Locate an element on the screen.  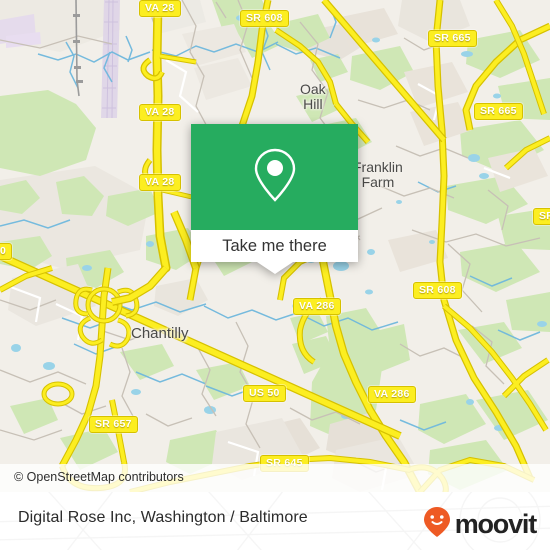
road-shield-va286-upper: VA 286 is located at coordinates (317, 306).